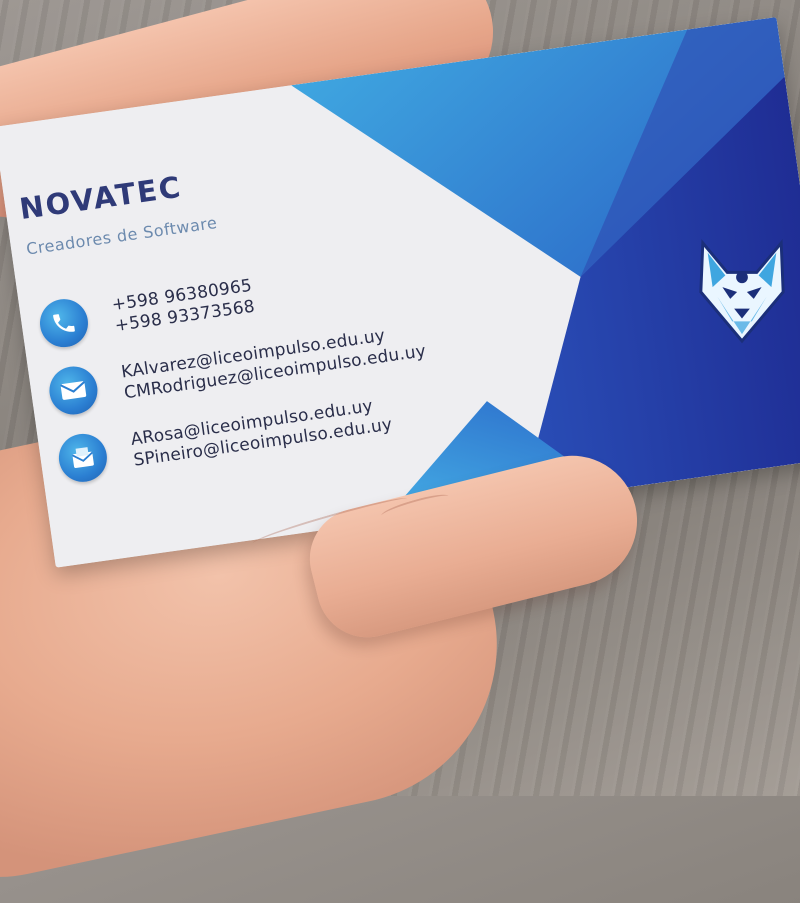 The image size is (800, 903). Describe the element at coordinates (742, 291) in the screenshot. I see `wolf-logo-icon` at that location.